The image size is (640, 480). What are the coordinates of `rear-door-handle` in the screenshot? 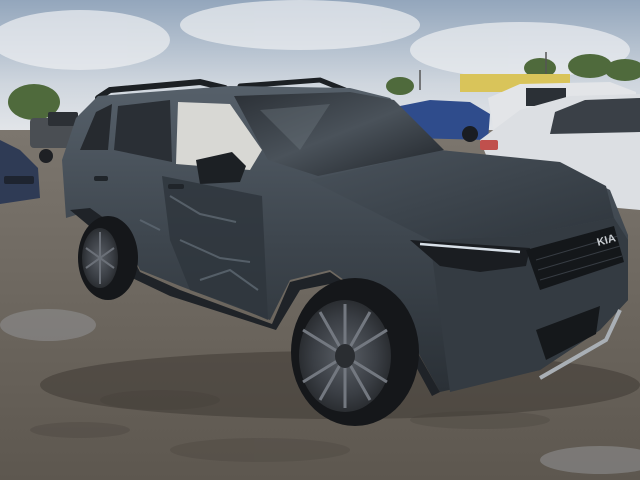 It's located at (101, 178).